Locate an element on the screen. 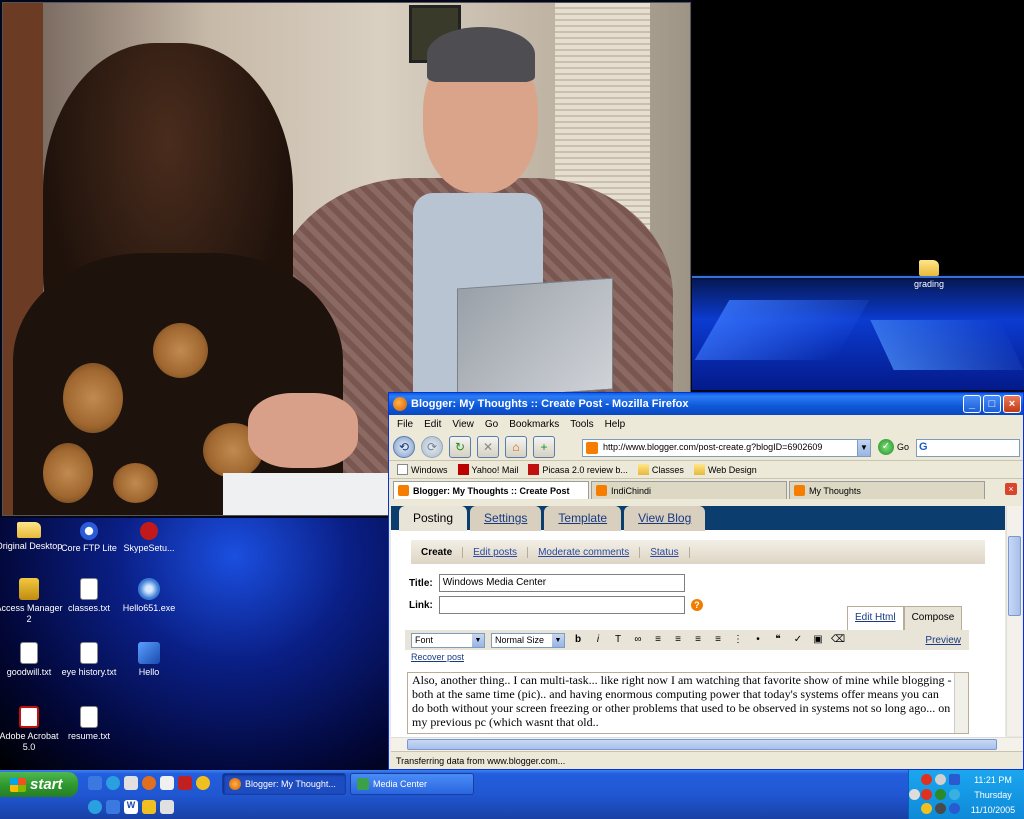  document-icon is located at coordinates (167, 783).